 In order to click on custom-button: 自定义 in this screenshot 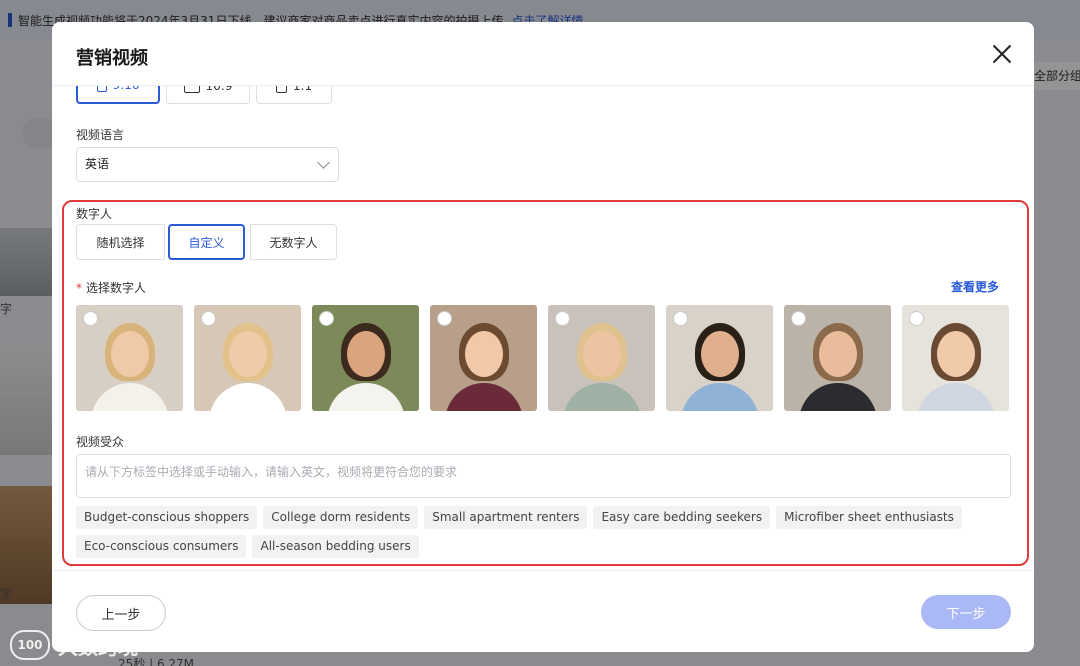, I will do `click(206, 242)`.